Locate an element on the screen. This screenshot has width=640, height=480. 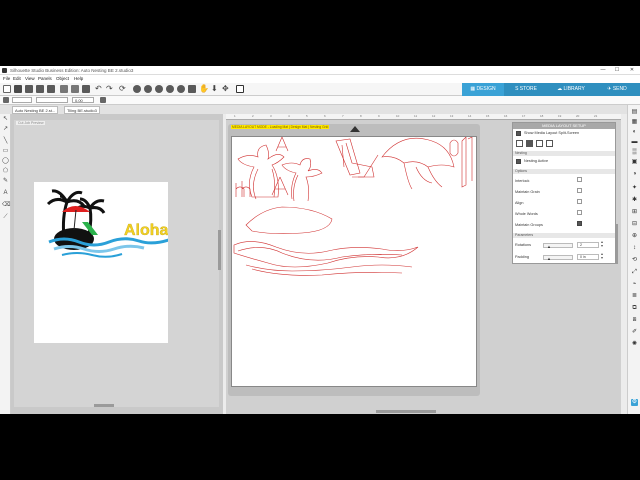
option-maintain-groups-checkbox is located at coordinates (579, 223).